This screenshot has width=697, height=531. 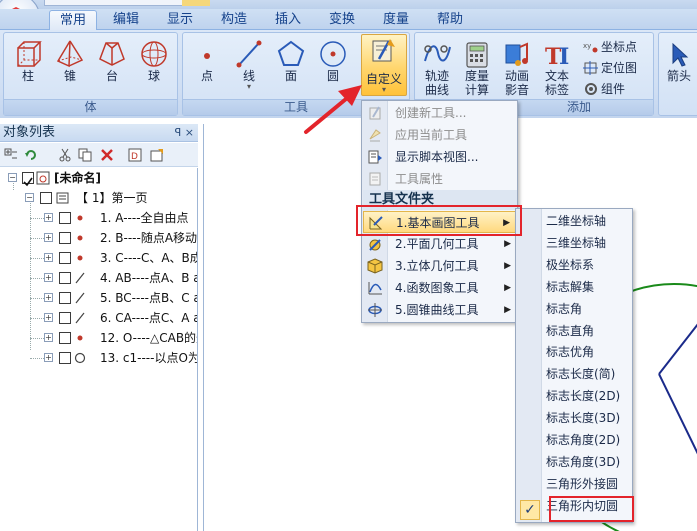 What do you see at coordinates (679, 62) in the screenshot?
I see `arrow-cursor-button: 箭头` at bounding box center [679, 62].